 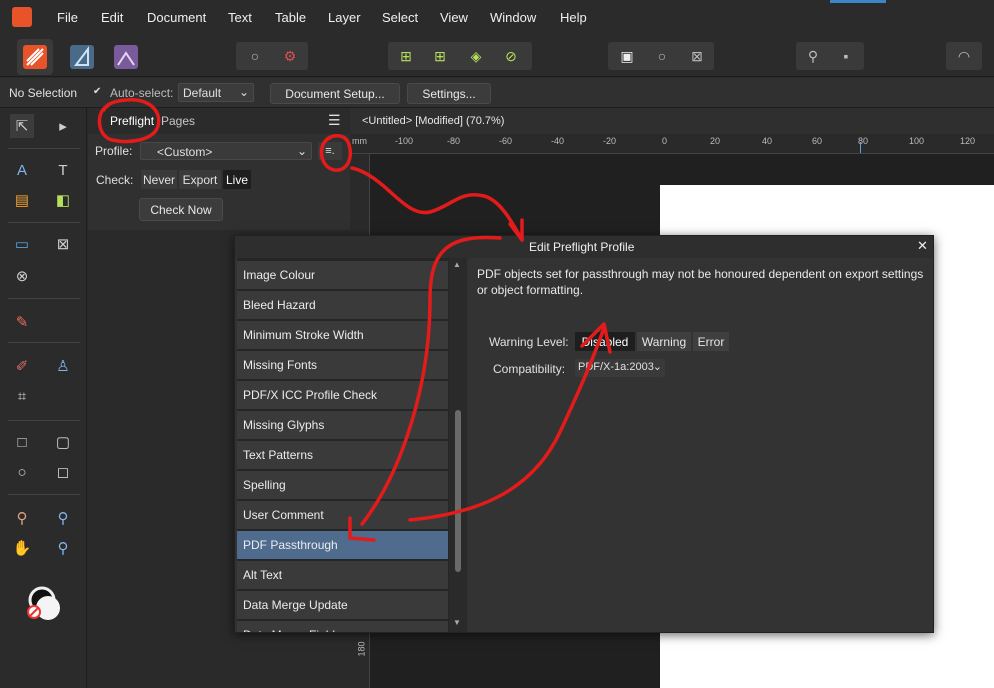 I want to click on color-picker-tool-icon: ⚲, so click(x=22, y=518).